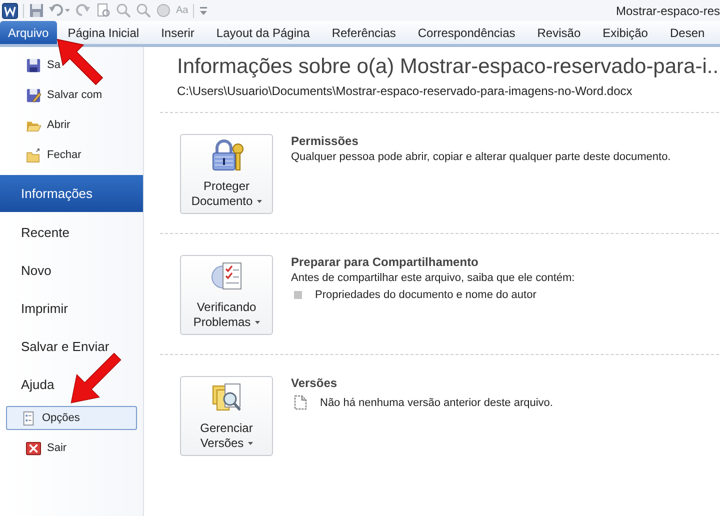 The image size is (720, 516). What do you see at coordinates (481, 157) in the screenshot?
I see `section-text: Qualquer pessoa pode abrir, copiar e alterar qualquer parte deste documento.` at bounding box center [481, 157].